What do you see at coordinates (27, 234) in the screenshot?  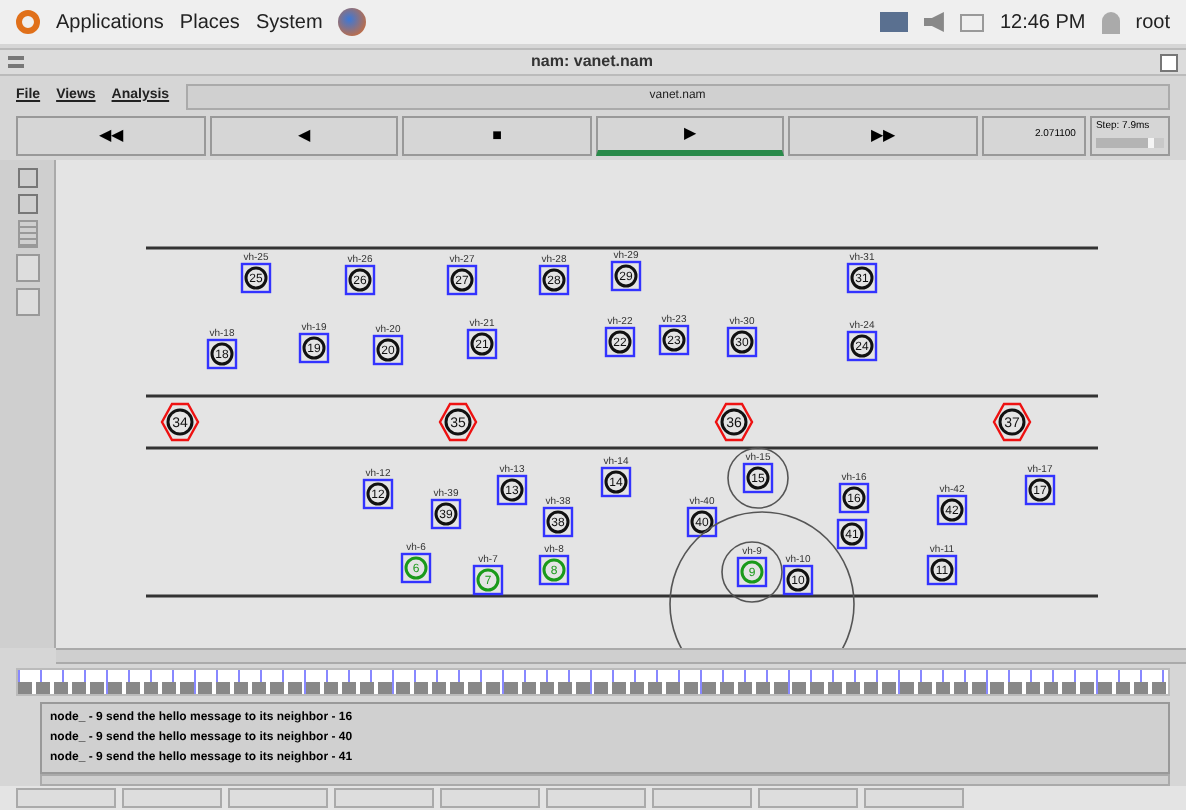 I see `grid-icon` at bounding box center [27, 234].